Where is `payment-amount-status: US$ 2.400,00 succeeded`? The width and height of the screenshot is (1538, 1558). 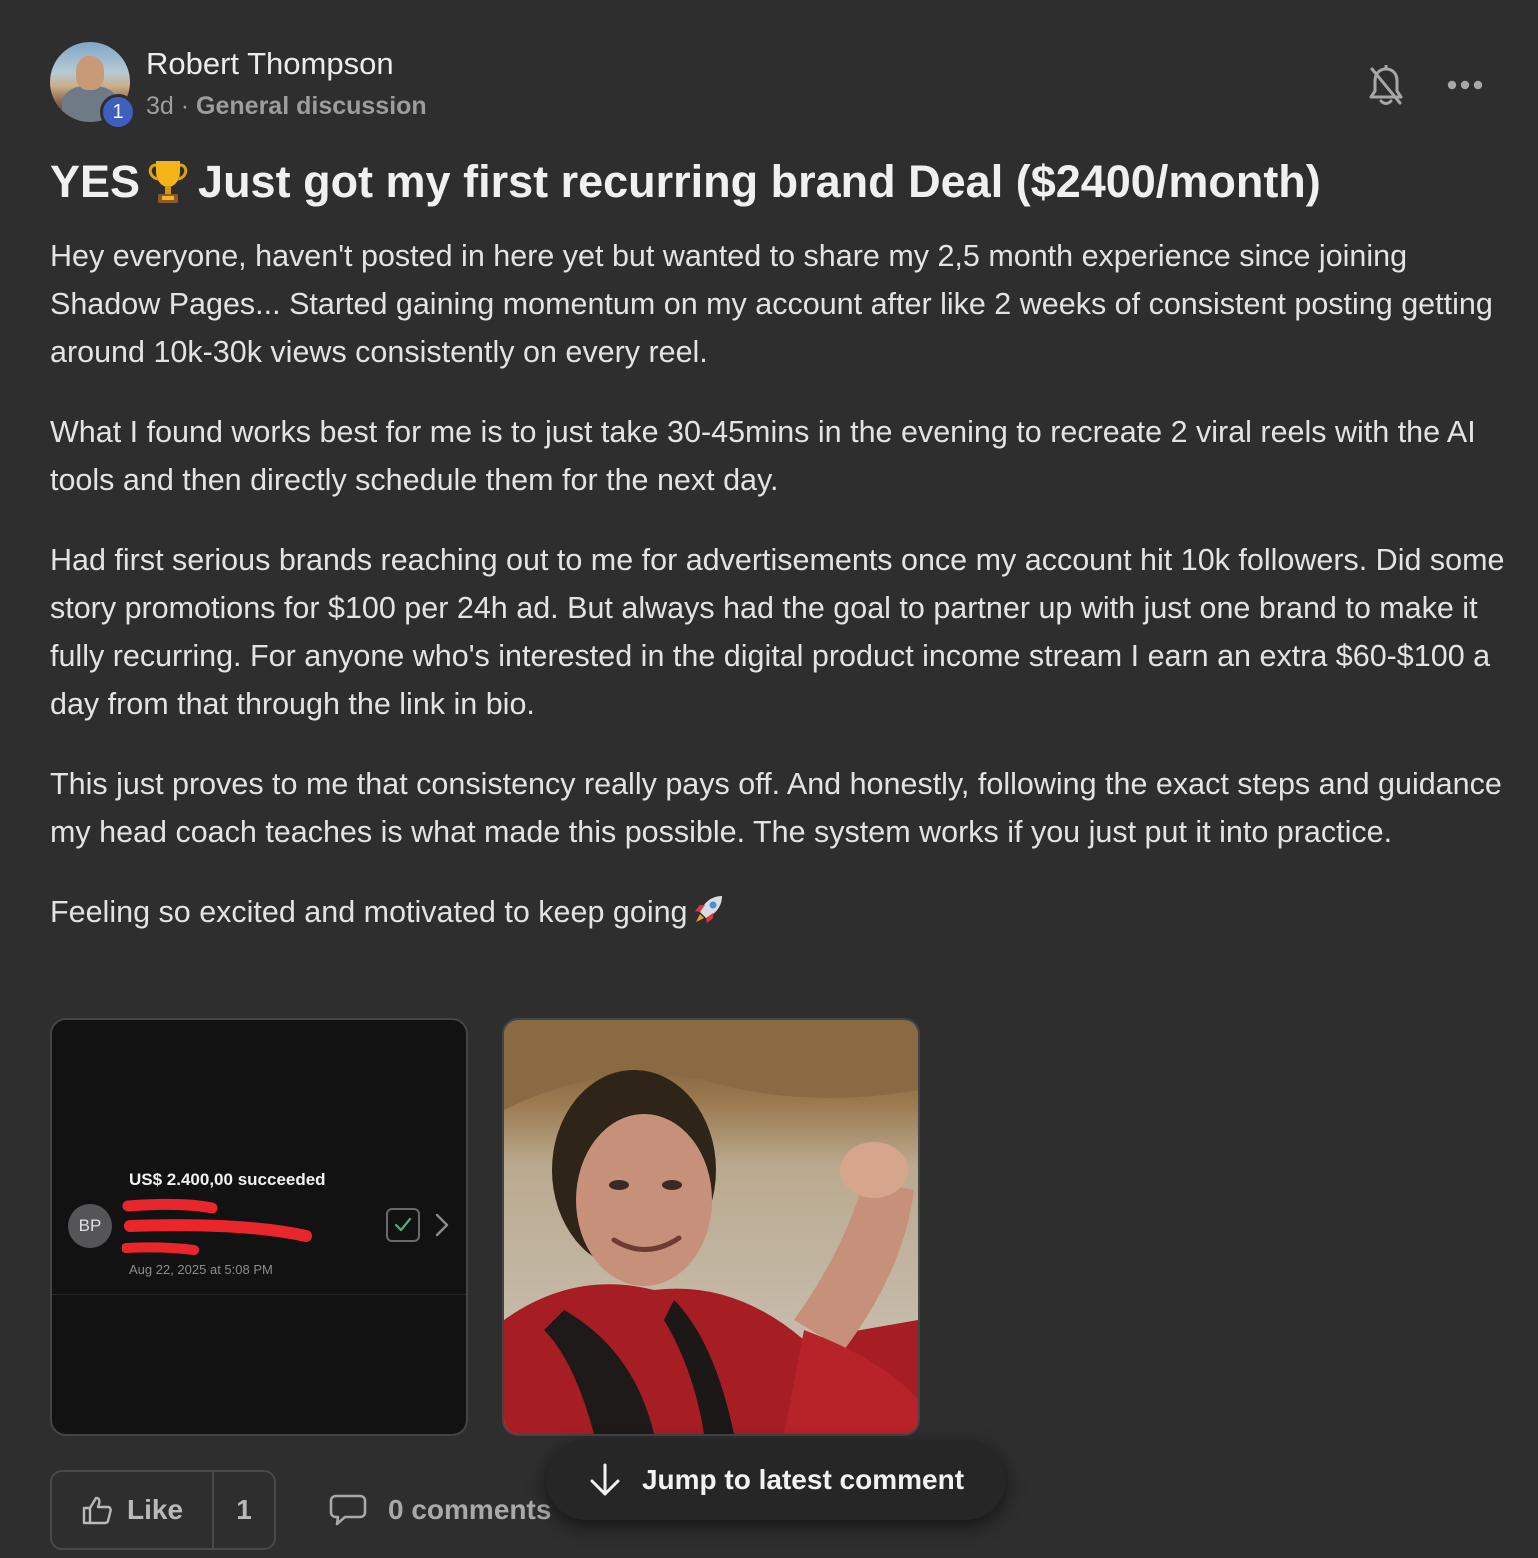
payment-amount-status: US$ 2.400,00 succeeded is located at coordinates (227, 1179).